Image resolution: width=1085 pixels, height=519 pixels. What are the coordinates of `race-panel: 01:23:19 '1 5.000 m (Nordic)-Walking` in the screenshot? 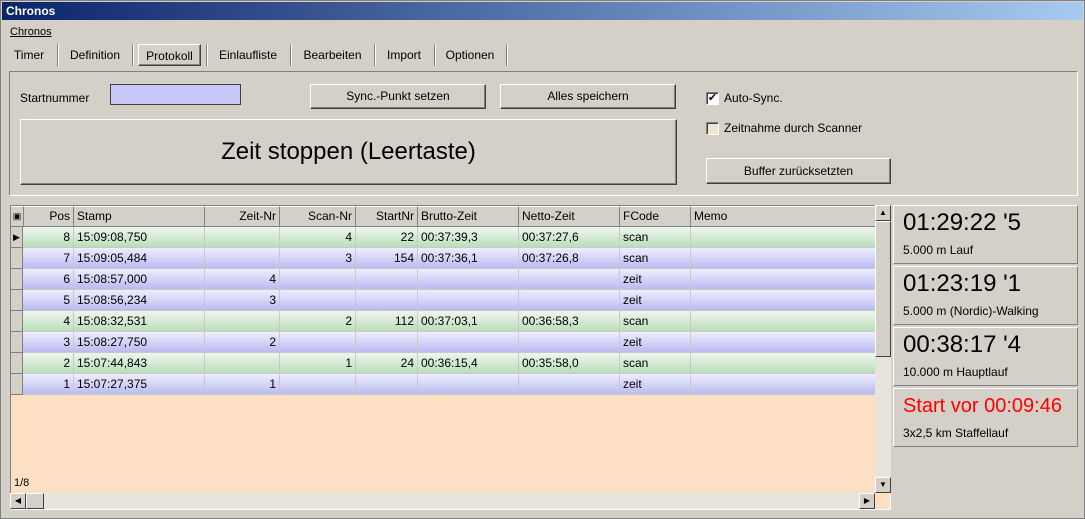 It's located at (985, 295).